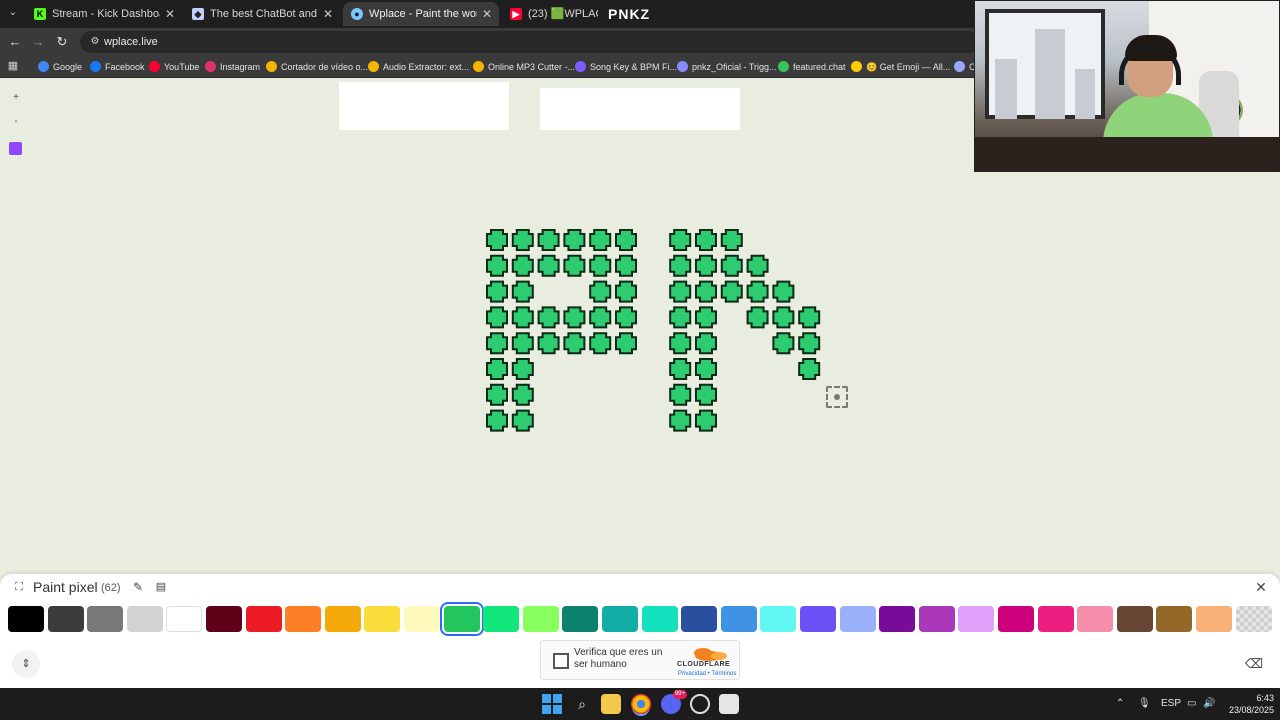  I want to click on bookmark-youtube: YouTube, so click(174, 67).